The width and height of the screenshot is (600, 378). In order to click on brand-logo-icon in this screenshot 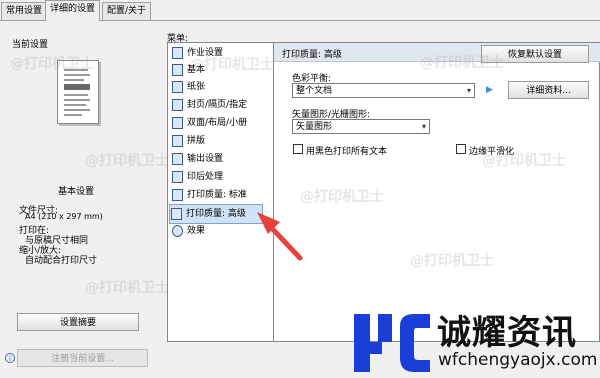, I will do `click(392, 343)`.